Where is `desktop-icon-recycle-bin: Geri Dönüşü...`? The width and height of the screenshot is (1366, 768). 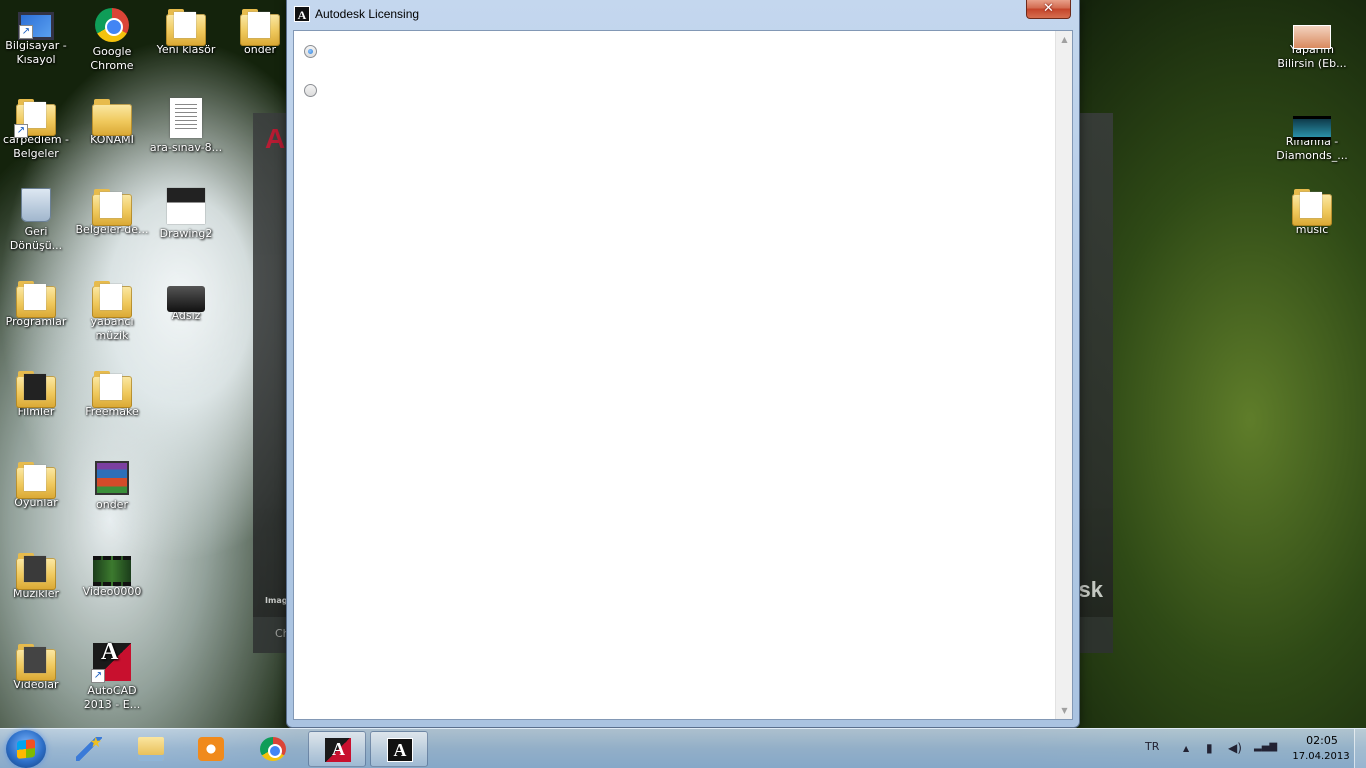
desktop-icon-recycle-bin: Geri Dönüşü... is located at coordinates (37, 220).